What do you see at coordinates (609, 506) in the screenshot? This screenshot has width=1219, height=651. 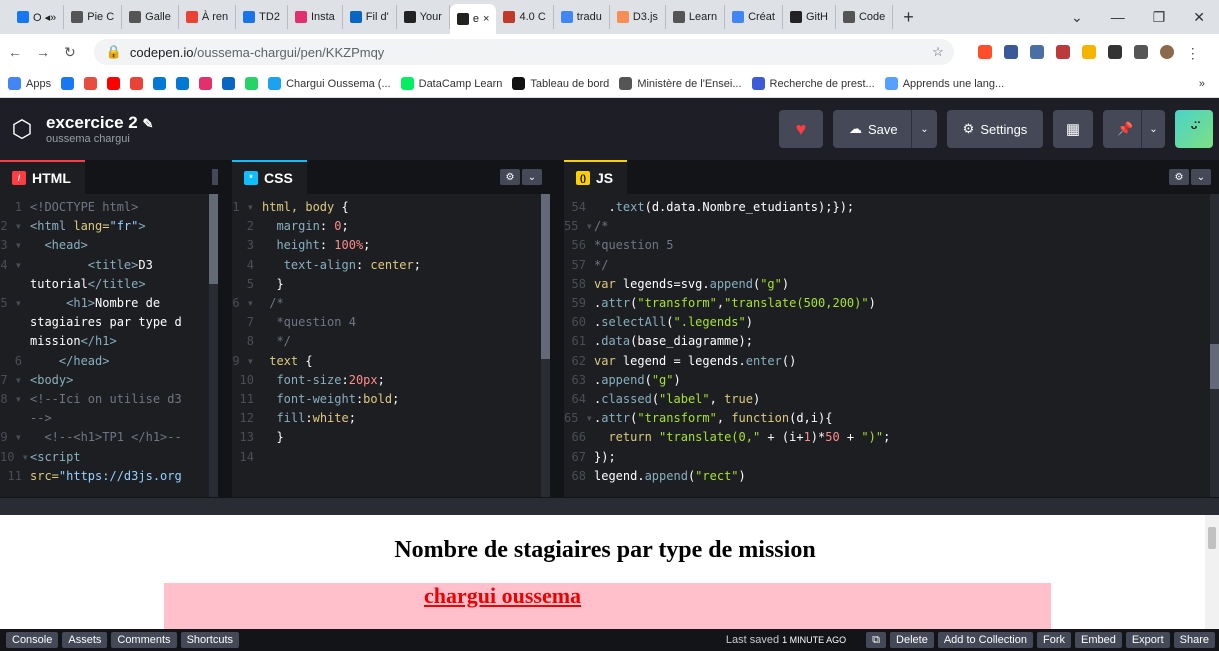 I see `resize-divider` at bounding box center [609, 506].